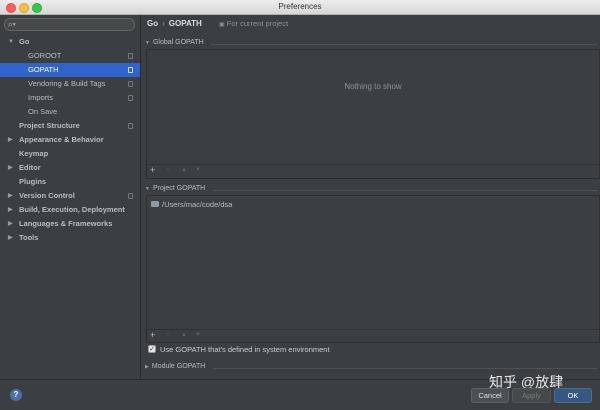 The image size is (600, 410). What do you see at coordinates (24, 41) in the screenshot?
I see `sidebar-item-label: Go` at bounding box center [24, 41].